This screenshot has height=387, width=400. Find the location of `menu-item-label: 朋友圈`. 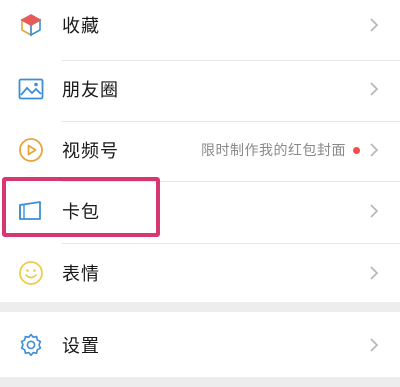

menu-item-label: 朋友圈 is located at coordinates (90, 90).